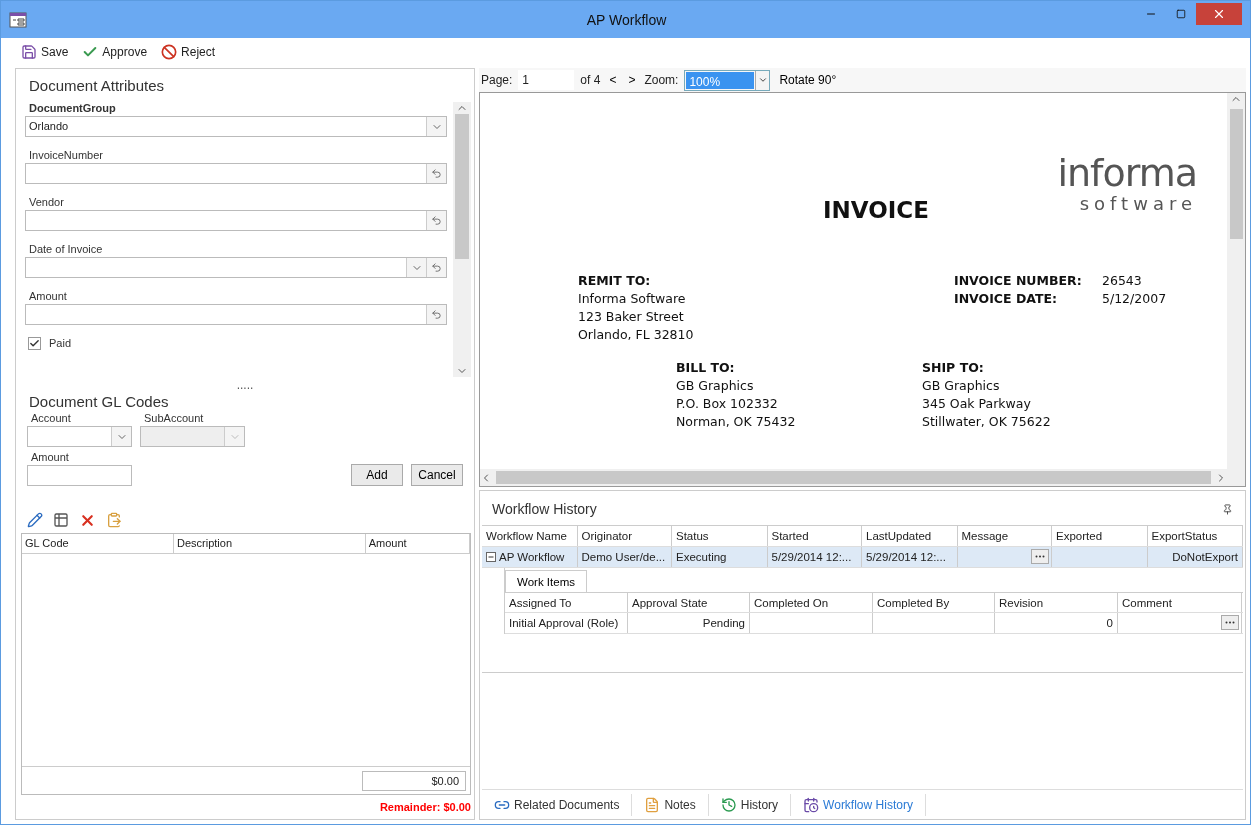 The image size is (1251, 825). What do you see at coordinates (236, 126) in the screenshot?
I see `dropdown-field: Orlando` at bounding box center [236, 126].